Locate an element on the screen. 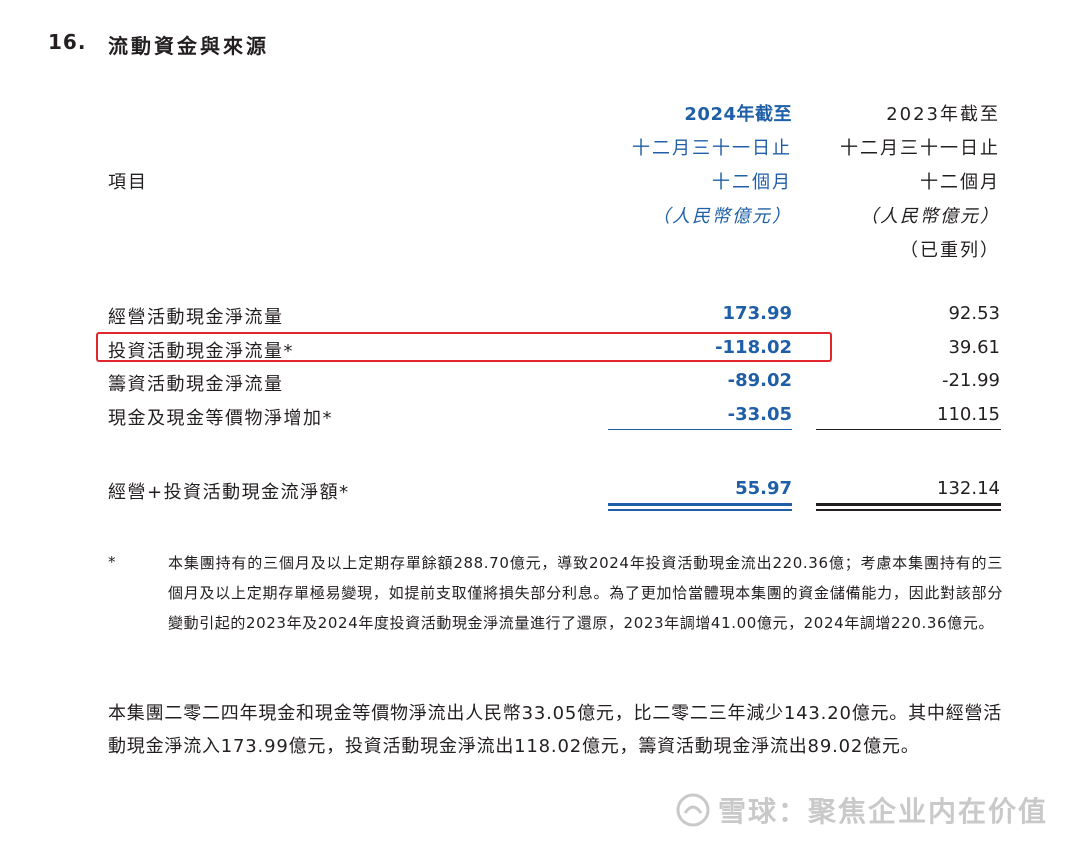 The height and width of the screenshot is (845, 1080). snowball-logo-icon is located at coordinates (693, 810).